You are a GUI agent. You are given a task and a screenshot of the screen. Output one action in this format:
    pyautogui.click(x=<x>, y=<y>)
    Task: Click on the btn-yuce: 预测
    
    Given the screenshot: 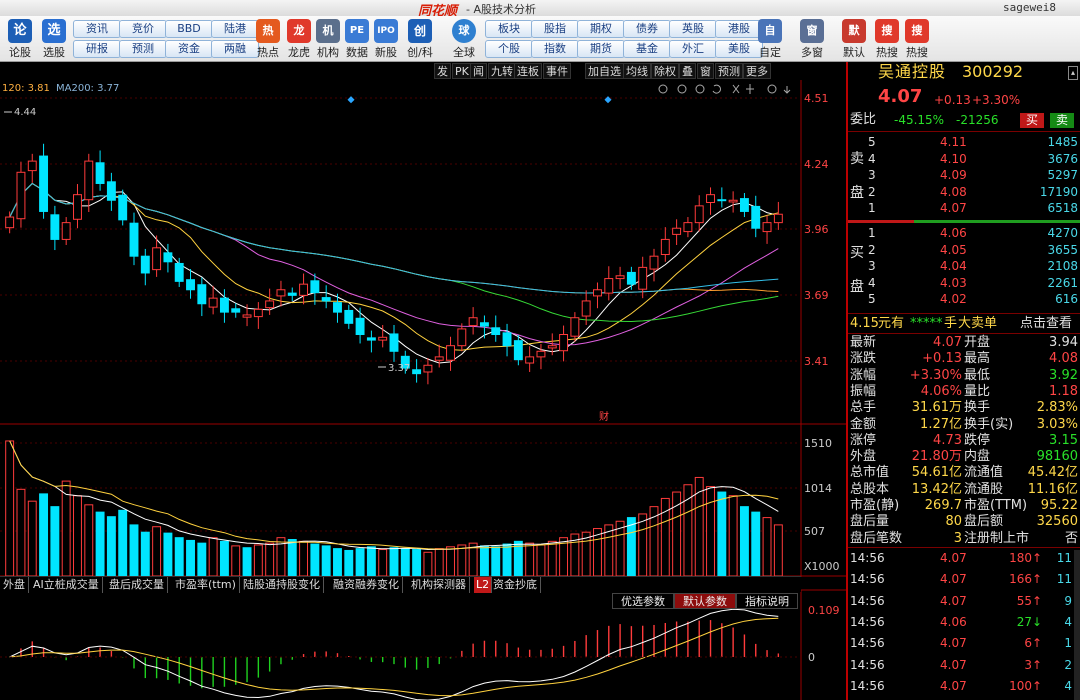 What is the action you would take?
    pyautogui.click(x=143, y=49)
    